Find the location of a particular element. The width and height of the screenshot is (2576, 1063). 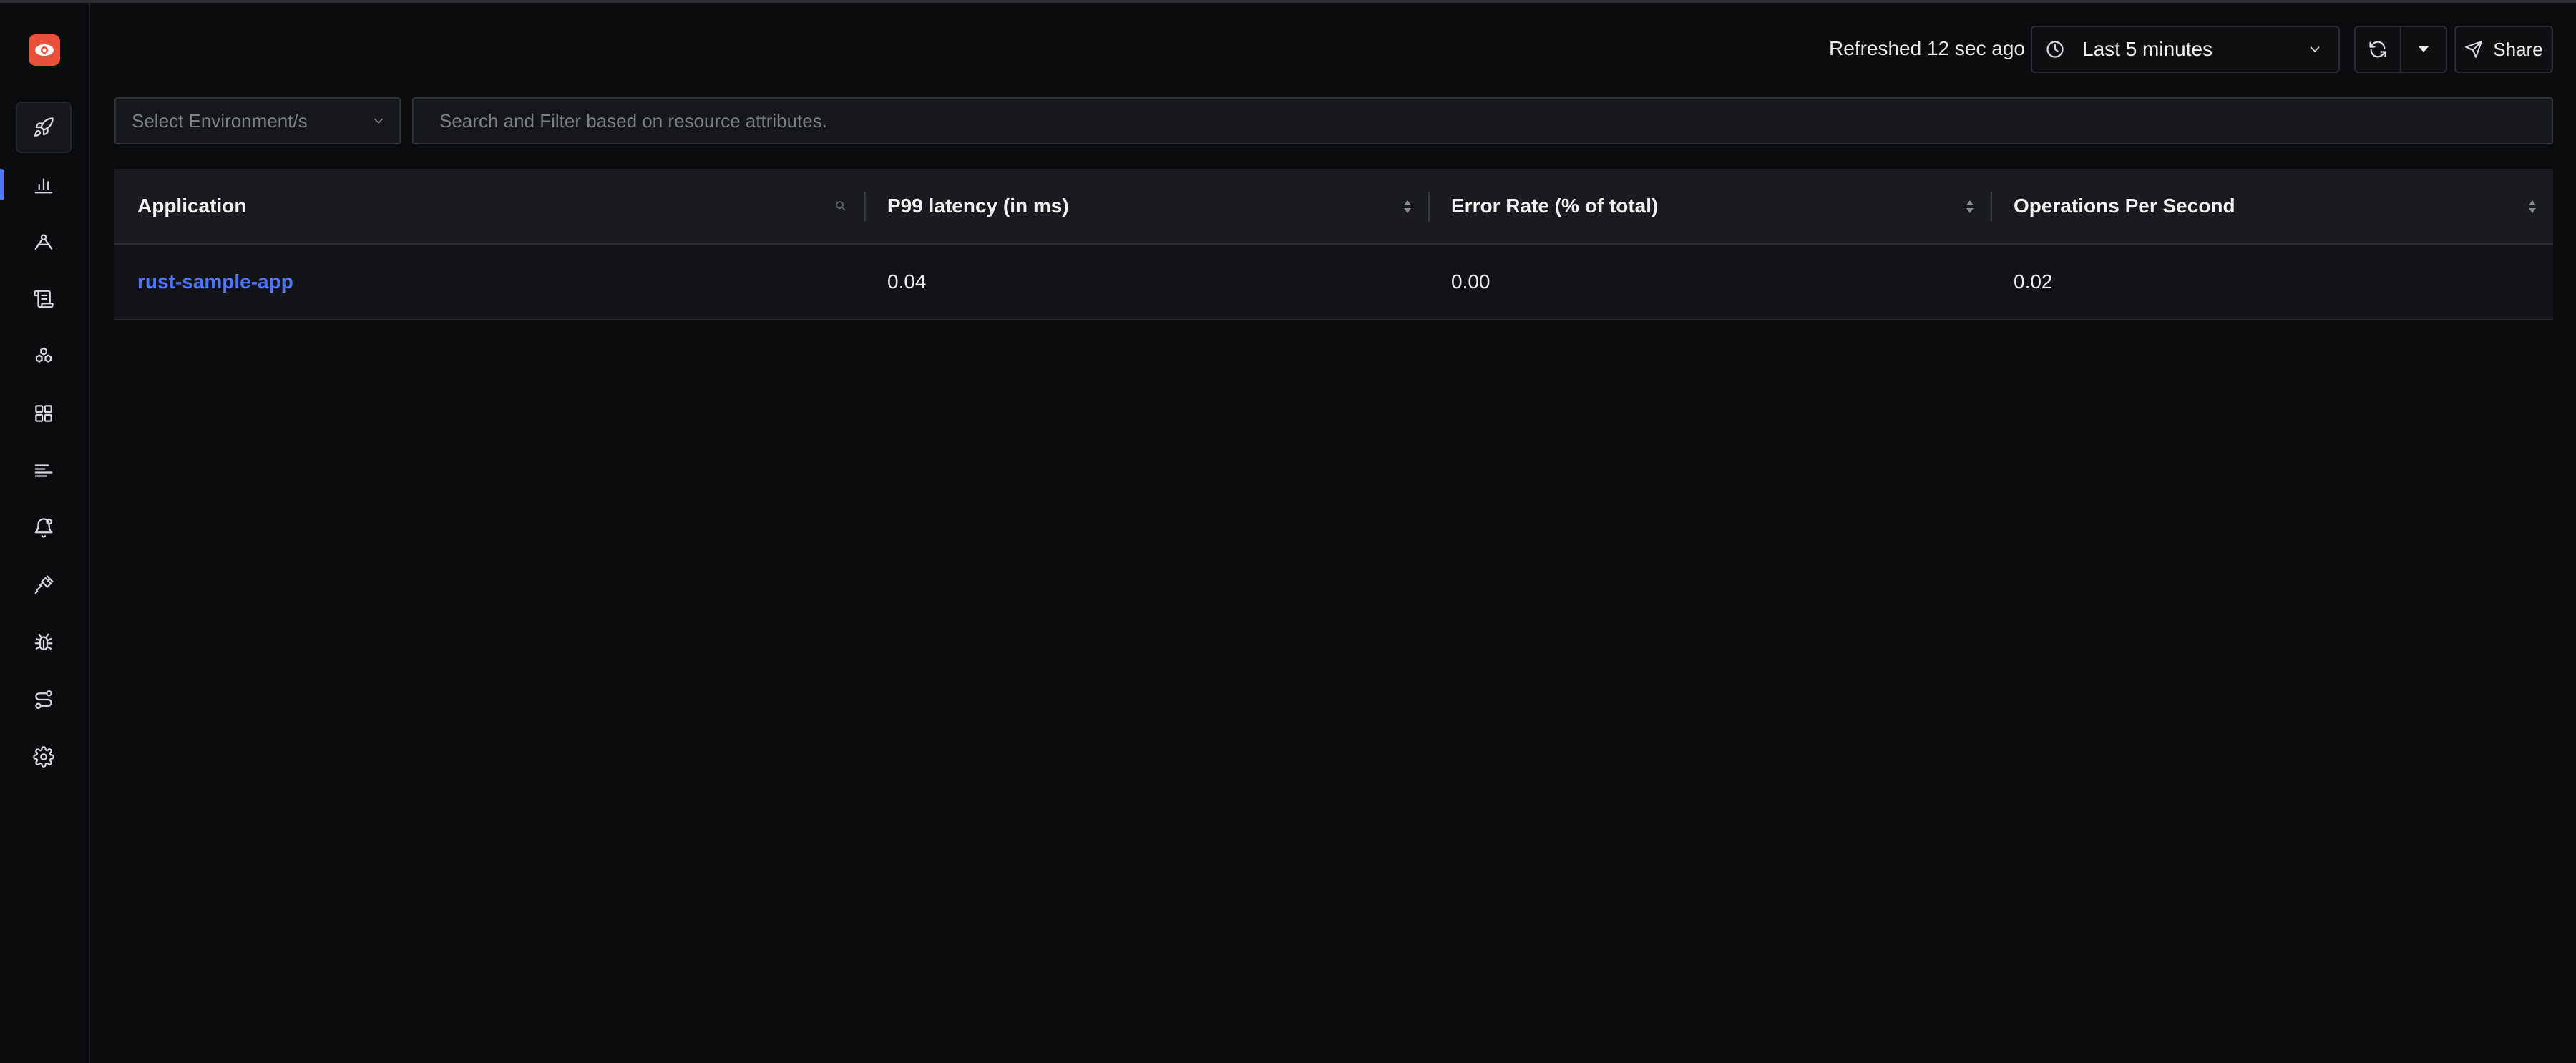

refreshed-status: Refreshed 12 sec ago is located at coordinates (1927, 48).